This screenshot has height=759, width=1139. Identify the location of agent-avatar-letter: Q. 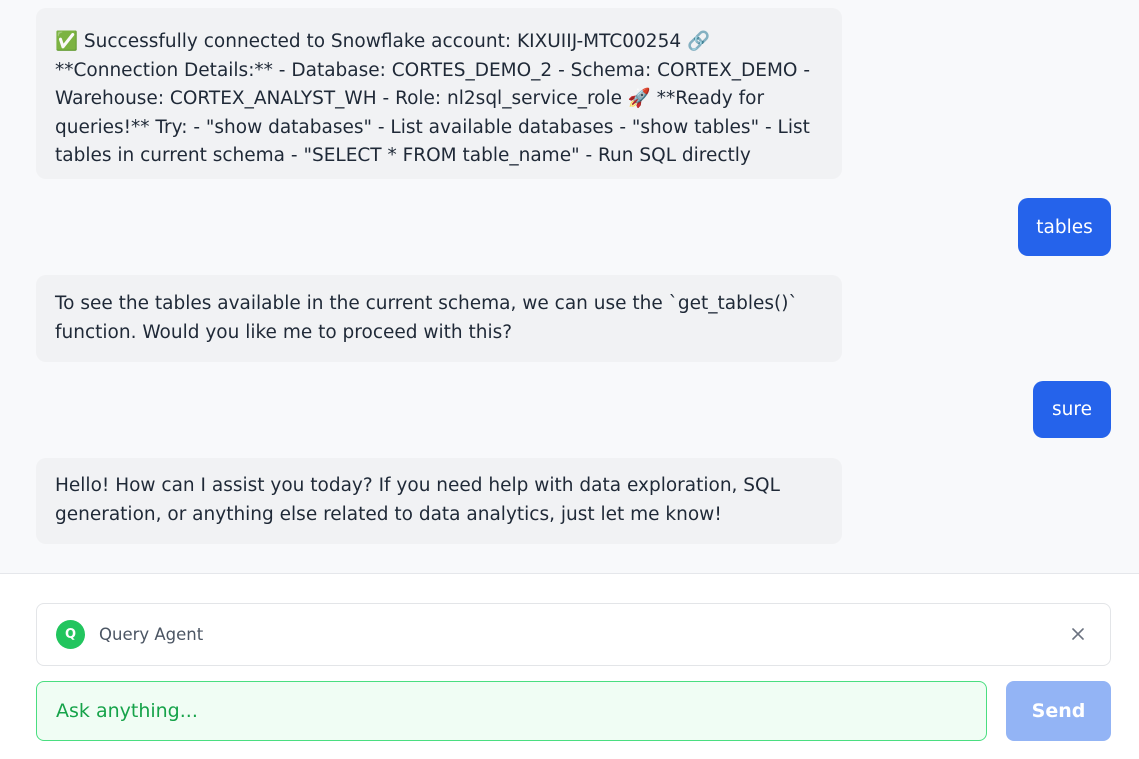
(70, 634).